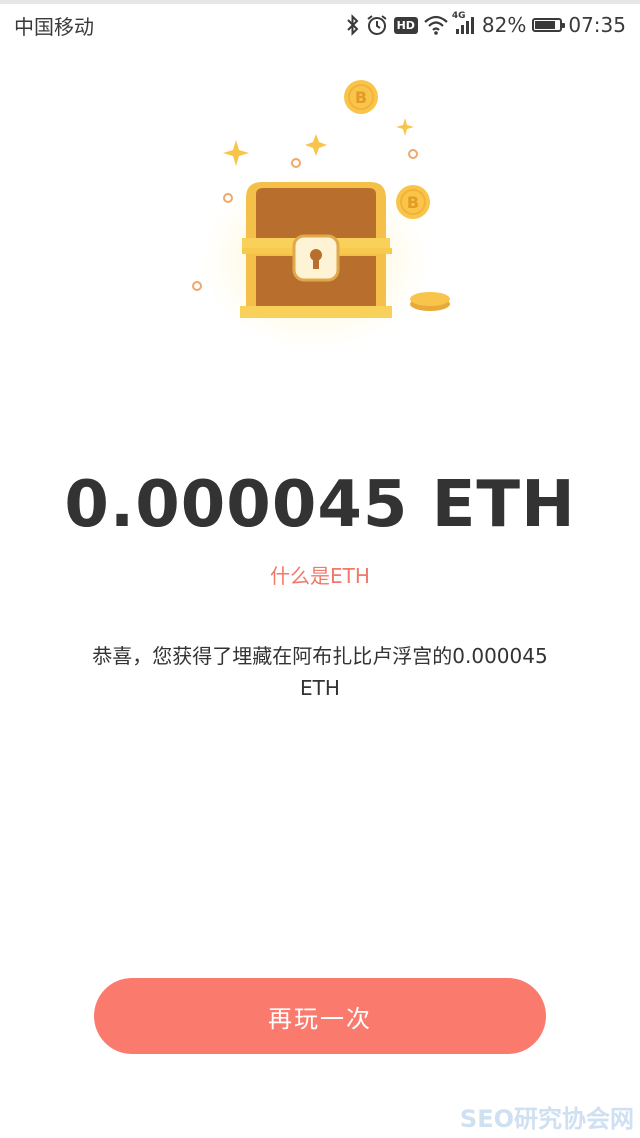 This screenshot has height=1138, width=640. I want to click on status-icons: HD 4G 82% 07:35, so click(486, 25).